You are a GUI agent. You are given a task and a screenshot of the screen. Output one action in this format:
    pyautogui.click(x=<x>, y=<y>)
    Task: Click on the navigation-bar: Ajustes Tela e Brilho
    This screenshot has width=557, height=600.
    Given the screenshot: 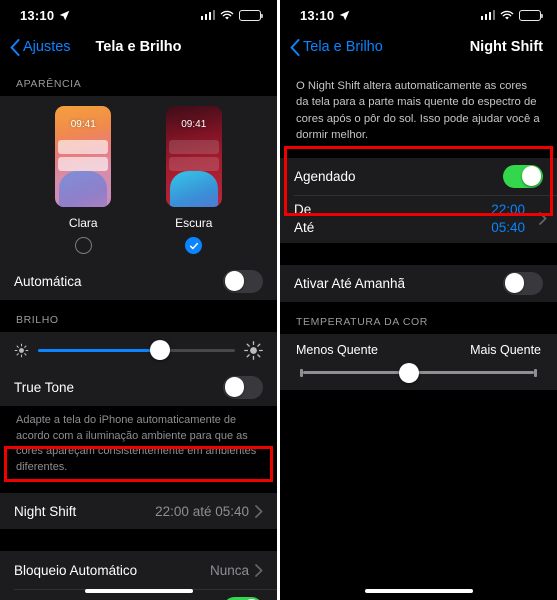 What is the action you would take?
    pyautogui.click(x=138, y=47)
    